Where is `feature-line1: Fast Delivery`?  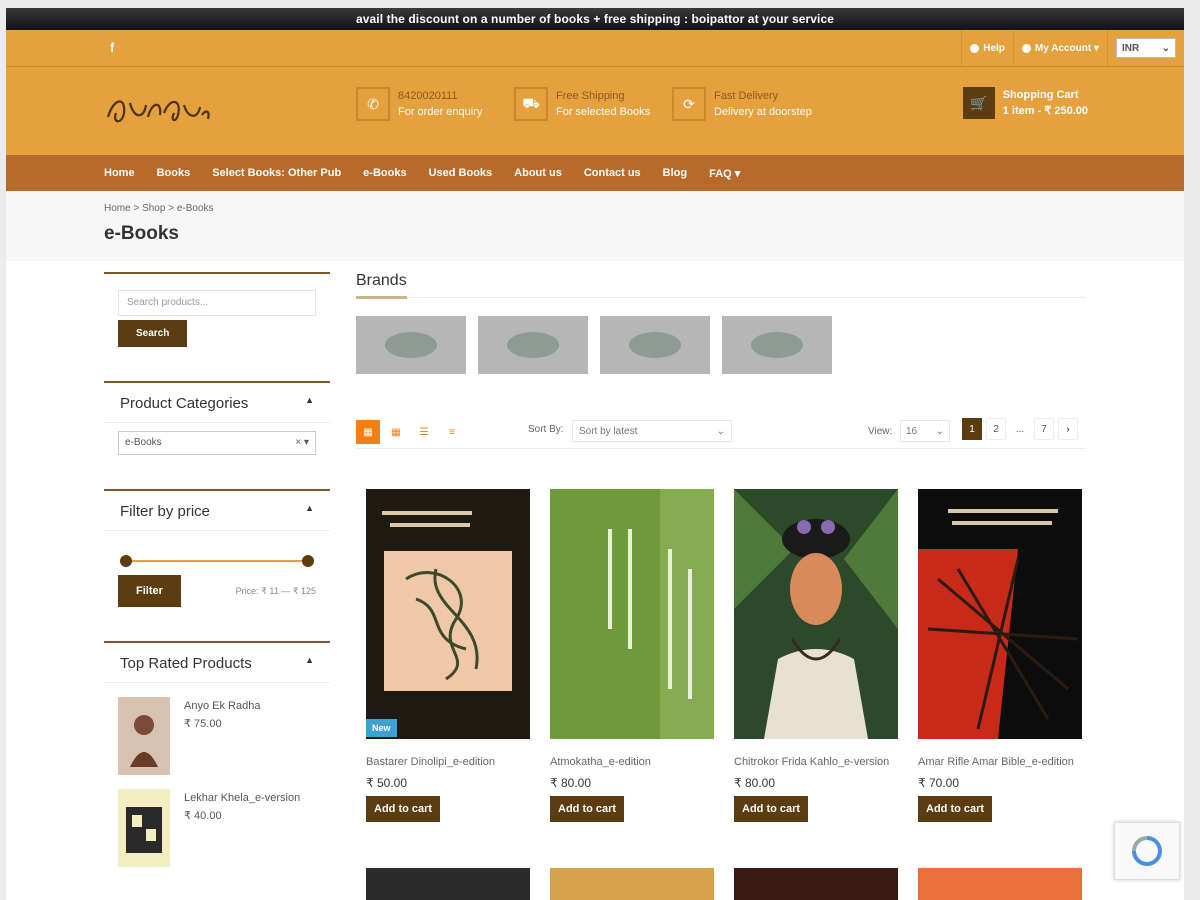
feature-line1: Fast Delivery is located at coordinates (746, 96).